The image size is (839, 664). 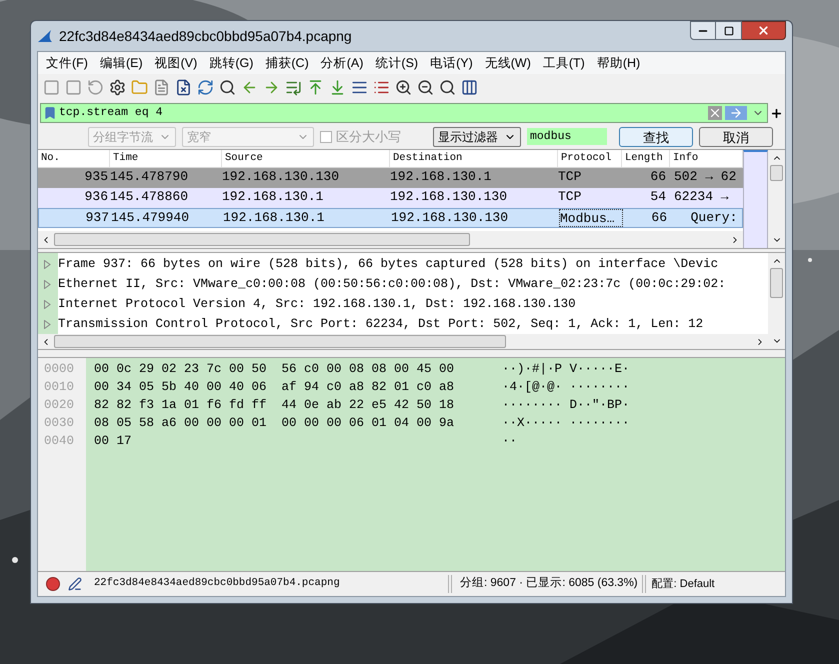 What do you see at coordinates (275, 423) in the screenshot?
I see `hex-bytes: 08 05 58 a6 00 00 00 01 00 00 00 06 01 04 00 9a` at bounding box center [275, 423].